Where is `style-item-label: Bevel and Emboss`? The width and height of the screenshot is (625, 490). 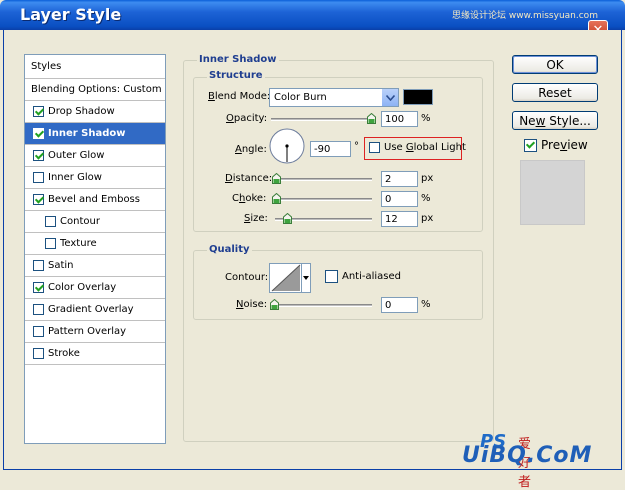
style-item-label: Bevel and Emboss is located at coordinates (94, 199).